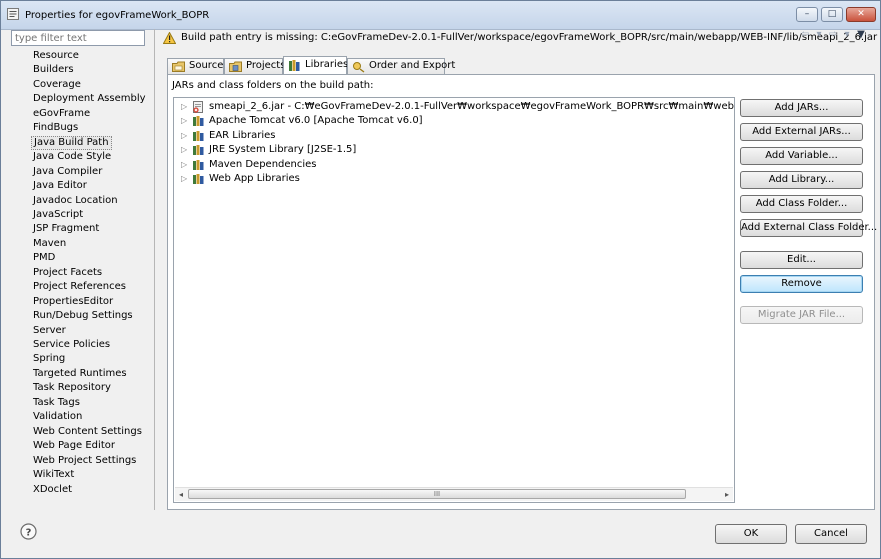  What do you see at coordinates (195, 66) in the screenshot?
I see `tab-source: Source` at bounding box center [195, 66].